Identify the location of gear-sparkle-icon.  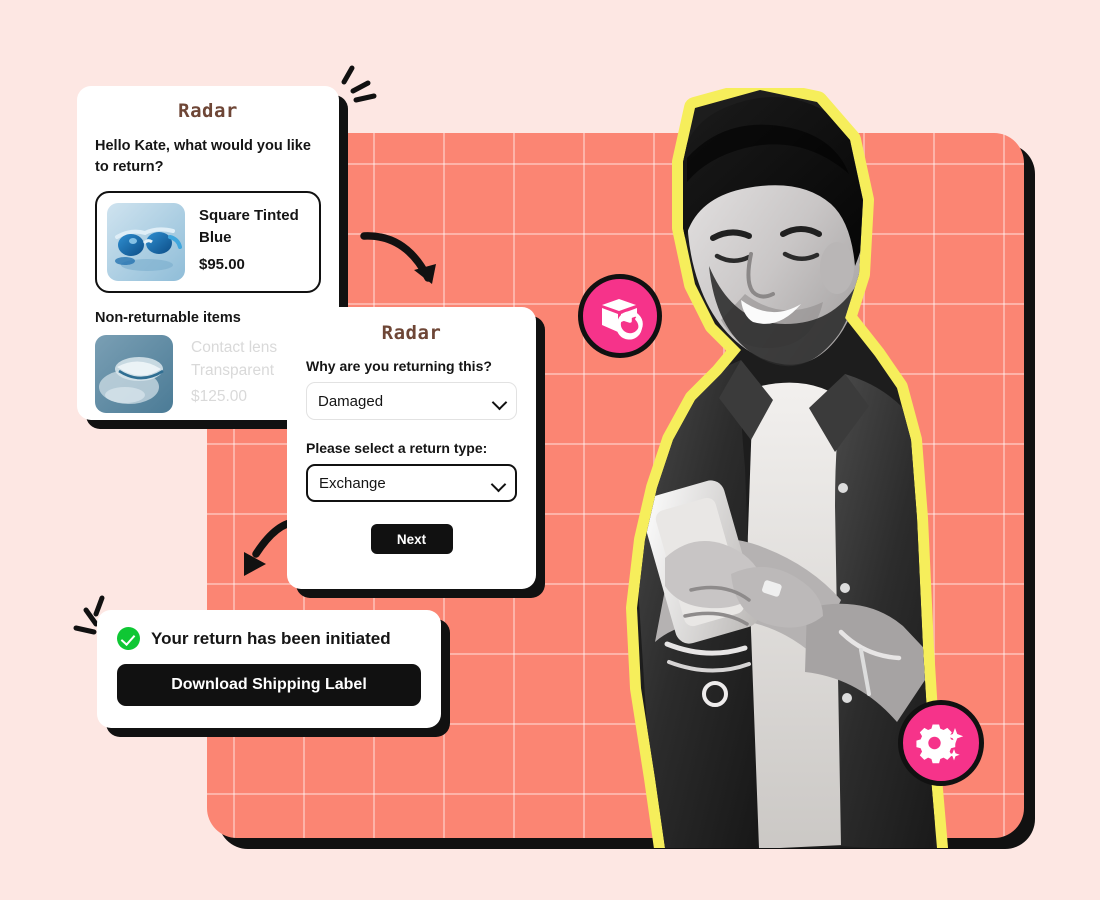
(940, 744).